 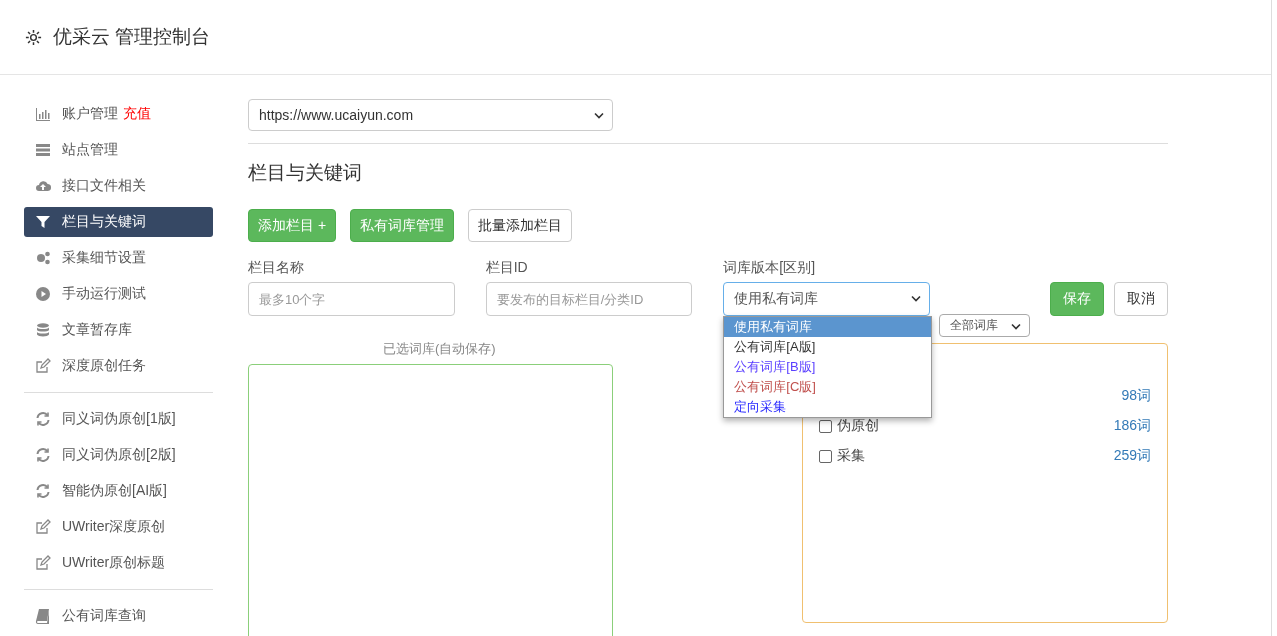 What do you see at coordinates (276, 268) in the screenshot?
I see `field-label: 栏目名称` at bounding box center [276, 268].